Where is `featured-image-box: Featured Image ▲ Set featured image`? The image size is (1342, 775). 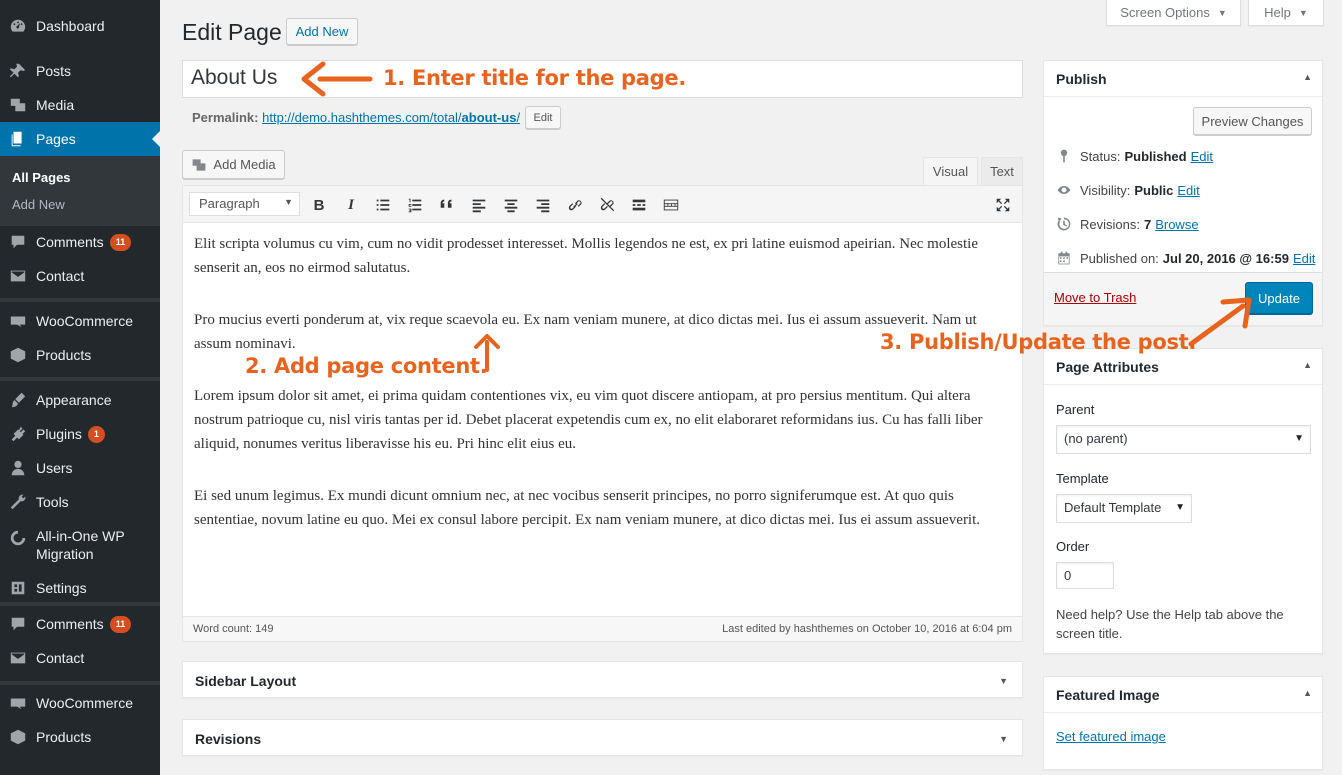 featured-image-box: Featured Image ▲ Set featured image is located at coordinates (1183, 723).